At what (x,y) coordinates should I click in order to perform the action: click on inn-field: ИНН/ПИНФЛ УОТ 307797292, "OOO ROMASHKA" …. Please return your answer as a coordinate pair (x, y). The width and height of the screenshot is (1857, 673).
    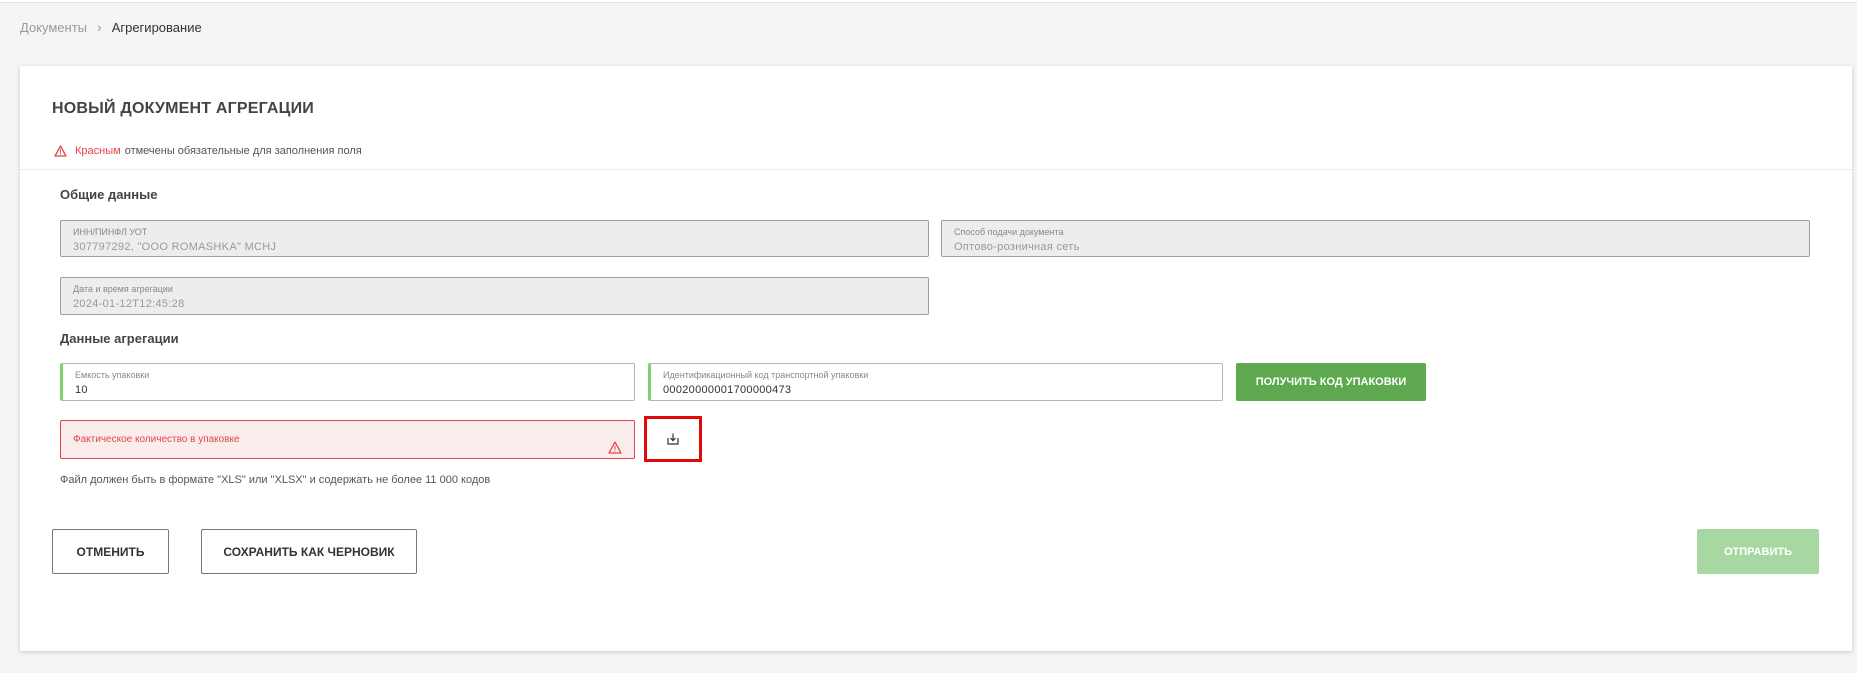
    Looking at the image, I should click on (494, 238).